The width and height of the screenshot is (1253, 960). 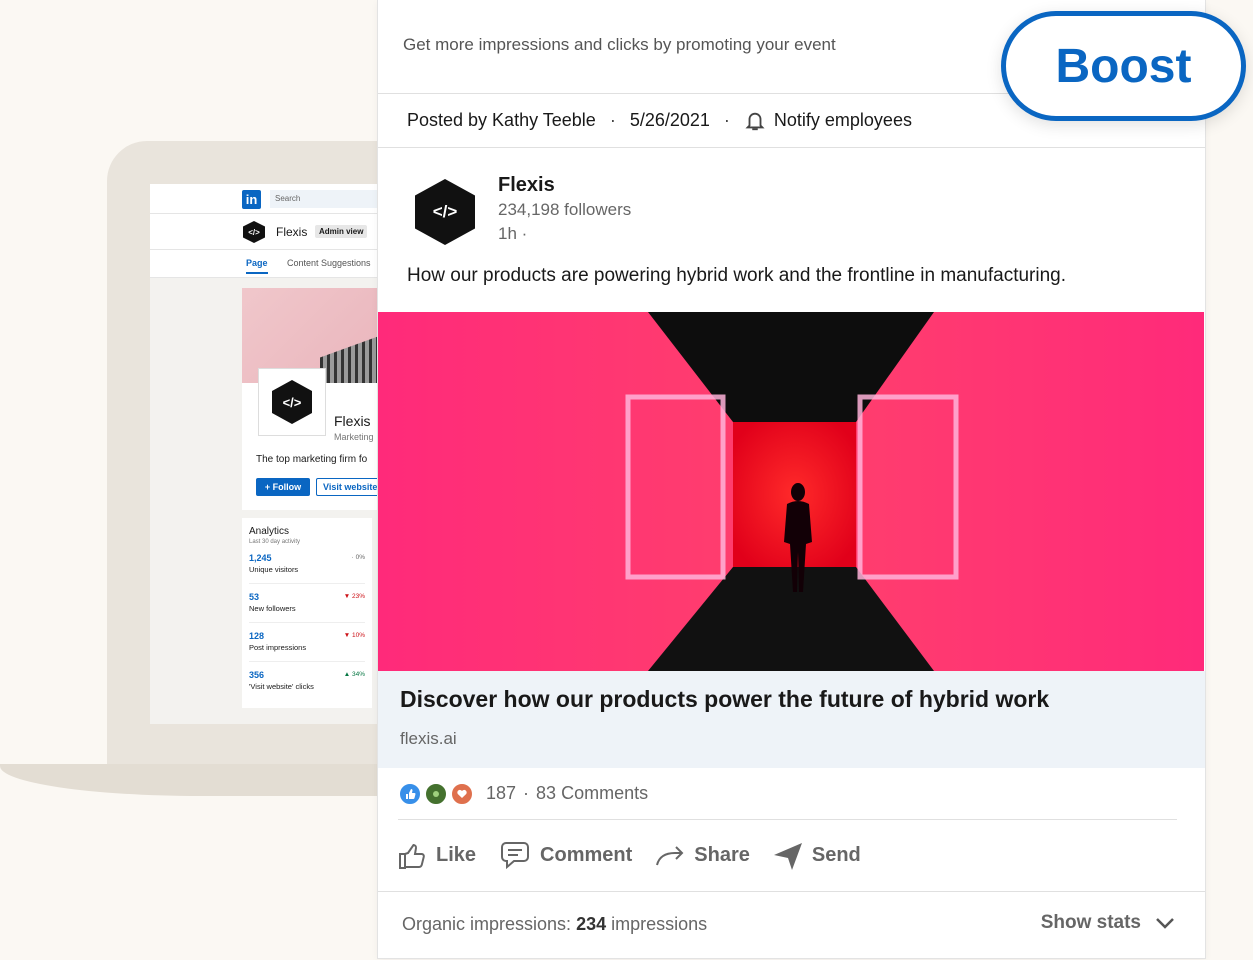 What do you see at coordinates (501, 120) in the screenshot?
I see `posted-by: Posted by Kathy Teeble` at bounding box center [501, 120].